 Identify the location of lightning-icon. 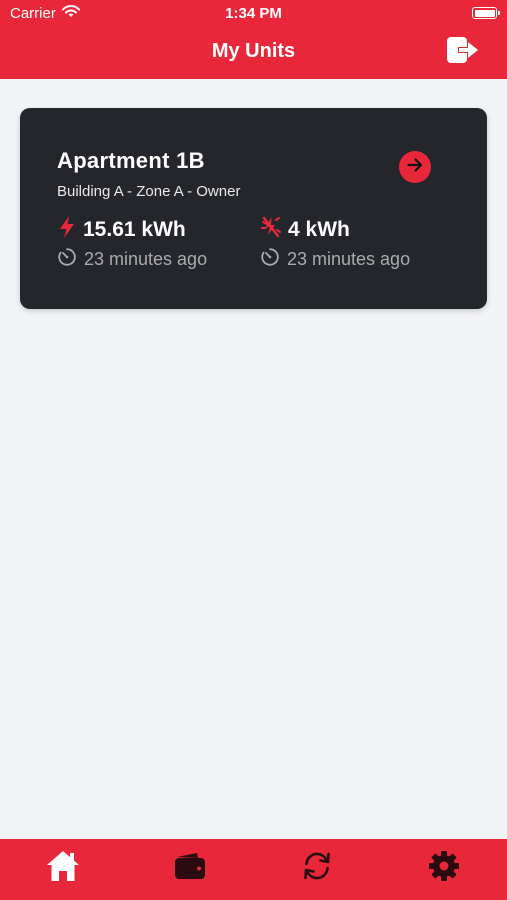
(67, 229).